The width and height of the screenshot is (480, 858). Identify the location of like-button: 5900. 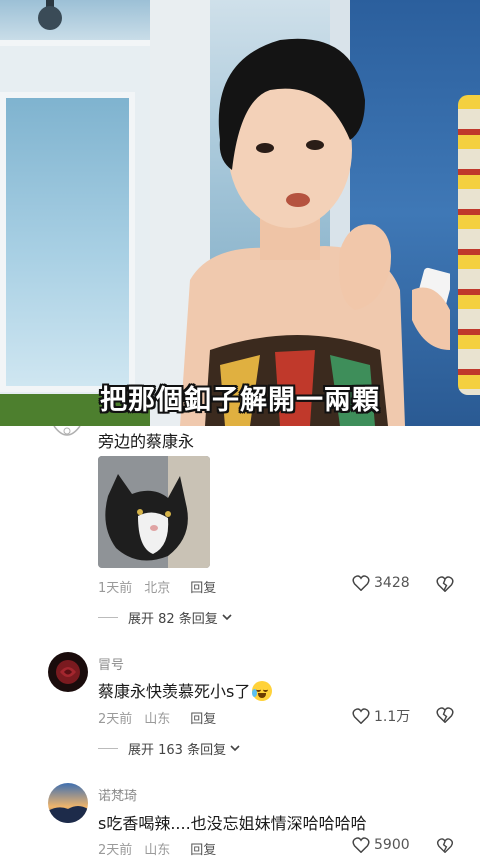
(381, 845).